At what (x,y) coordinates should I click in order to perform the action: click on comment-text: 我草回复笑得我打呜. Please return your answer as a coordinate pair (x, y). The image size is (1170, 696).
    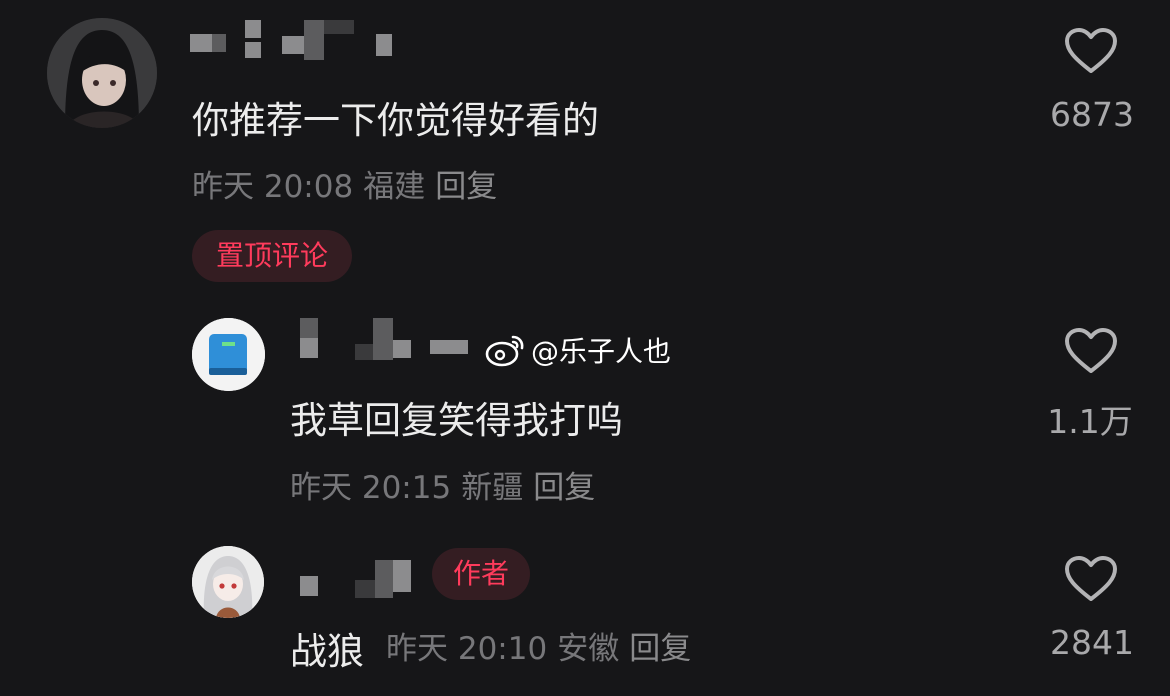
    Looking at the image, I should click on (456, 420).